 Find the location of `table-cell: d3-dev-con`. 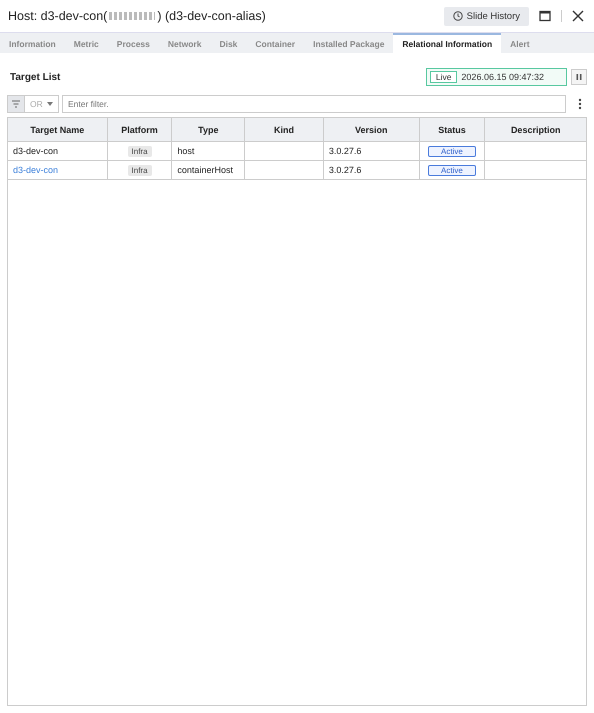

table-cell: d3-dev-con is located at coordinates (58, 170).